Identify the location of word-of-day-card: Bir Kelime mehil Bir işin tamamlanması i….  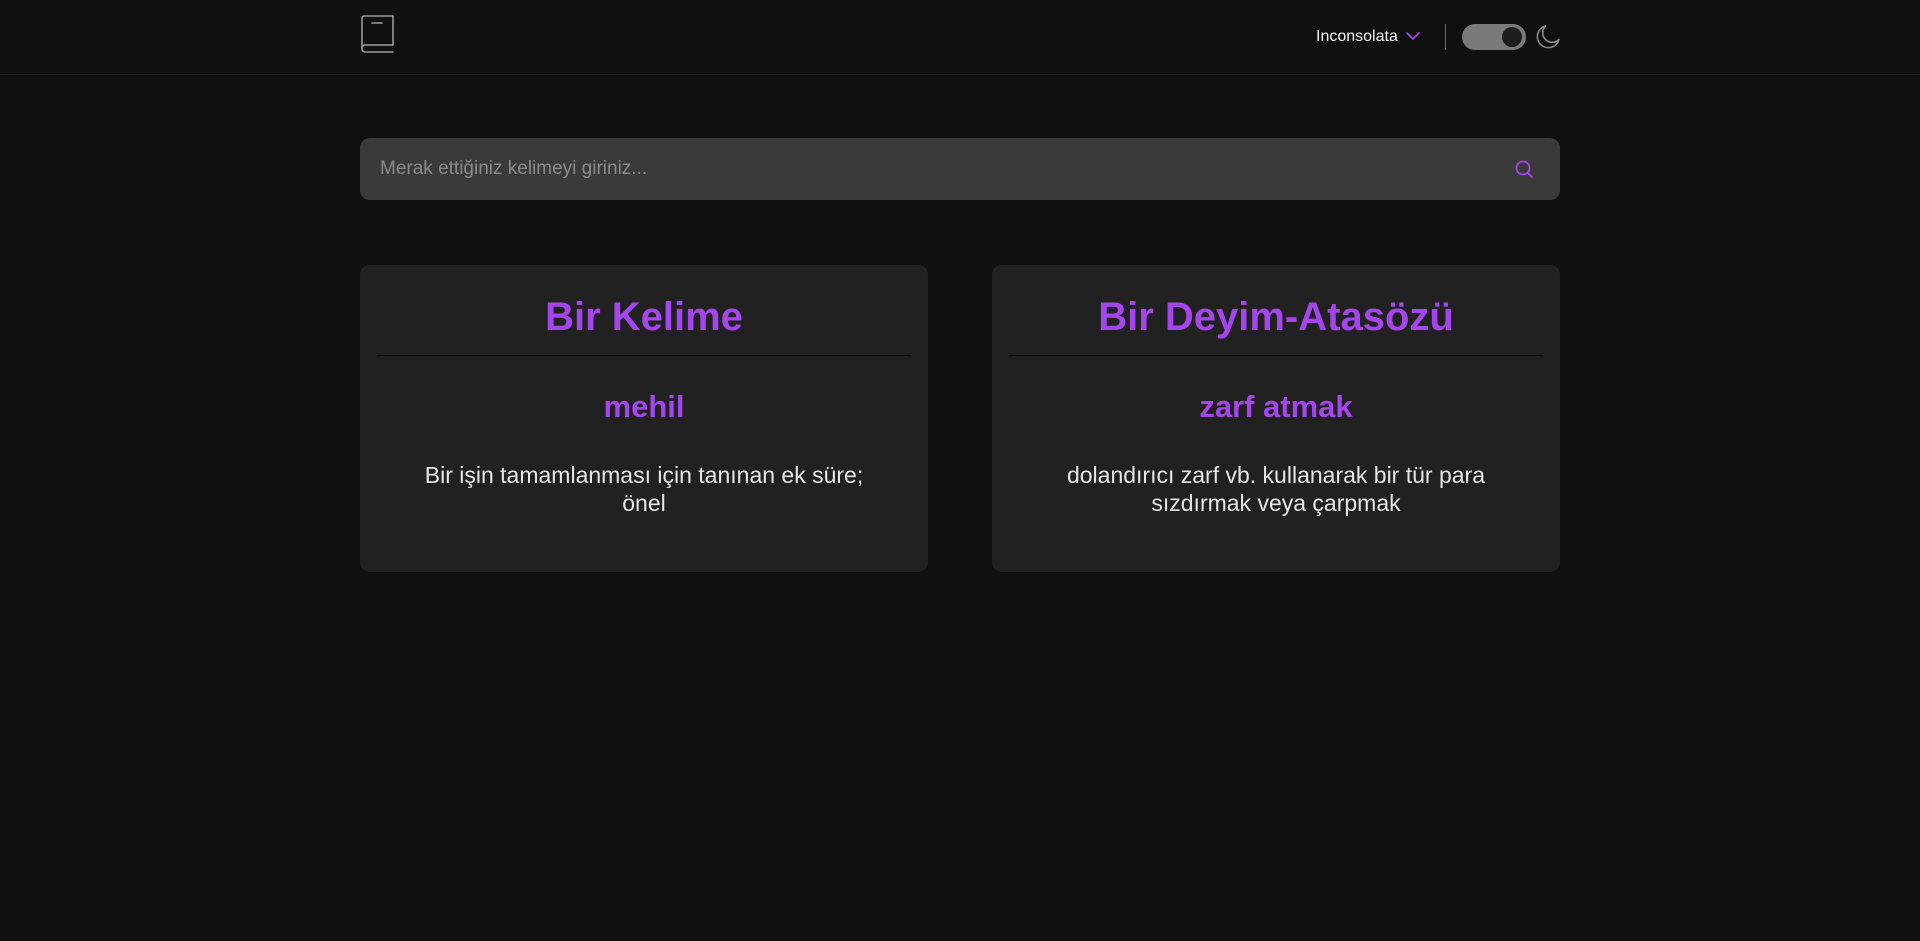
(644, 418).